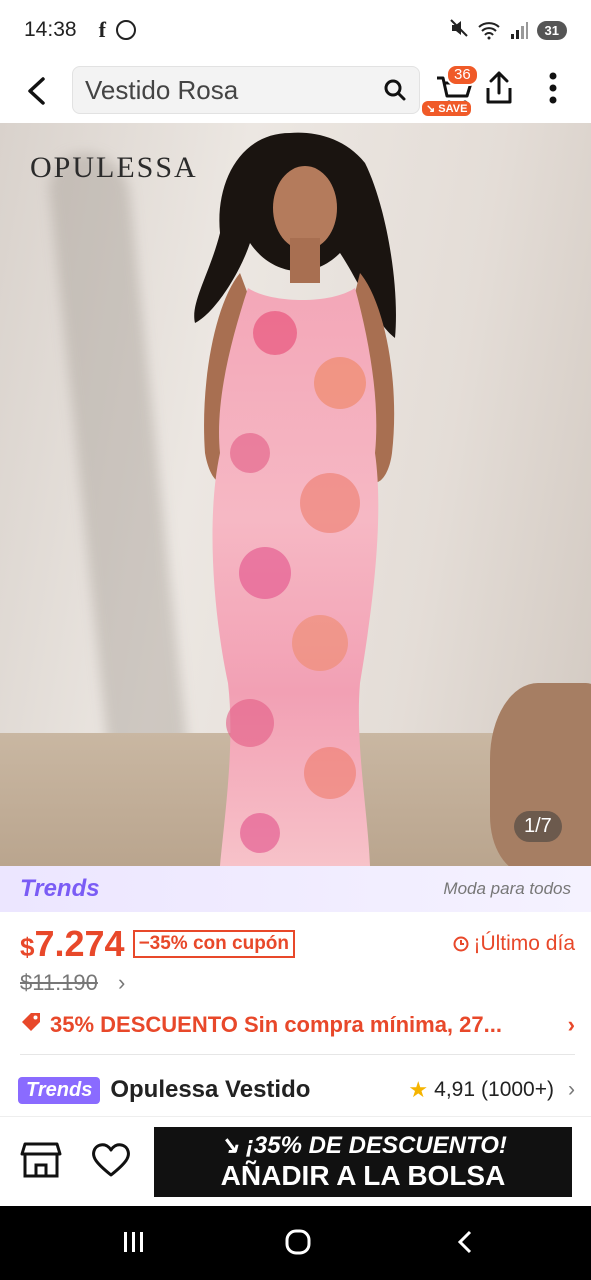  What do you see at coordinates (295, 889) in the screenshot?
I see `trends-strip: Trends Moda para todos` at bounding box center [295, 889].